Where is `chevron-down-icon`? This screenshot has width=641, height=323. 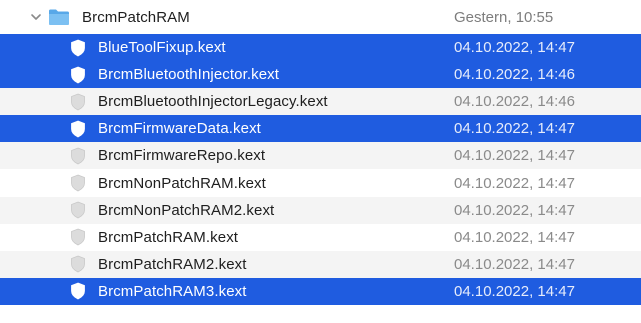 chevron-down-icon is located at coordinates (36, 17).